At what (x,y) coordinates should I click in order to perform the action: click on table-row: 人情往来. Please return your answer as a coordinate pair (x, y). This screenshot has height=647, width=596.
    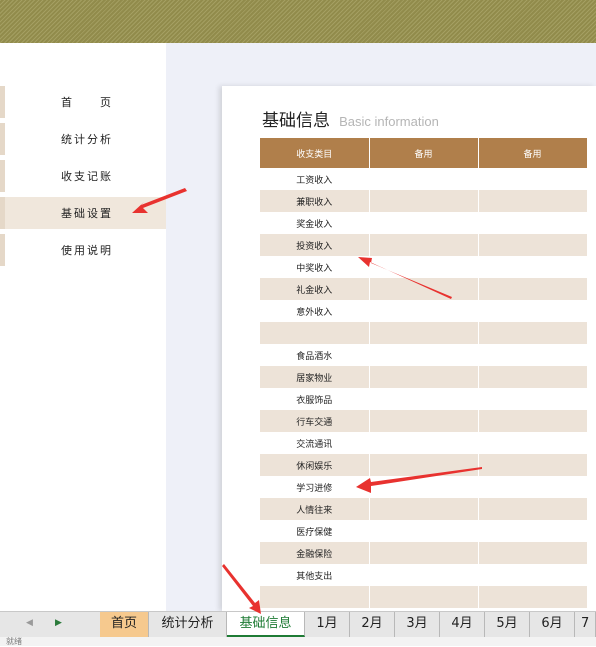
    Looking at the image, I should click on (424, 509).